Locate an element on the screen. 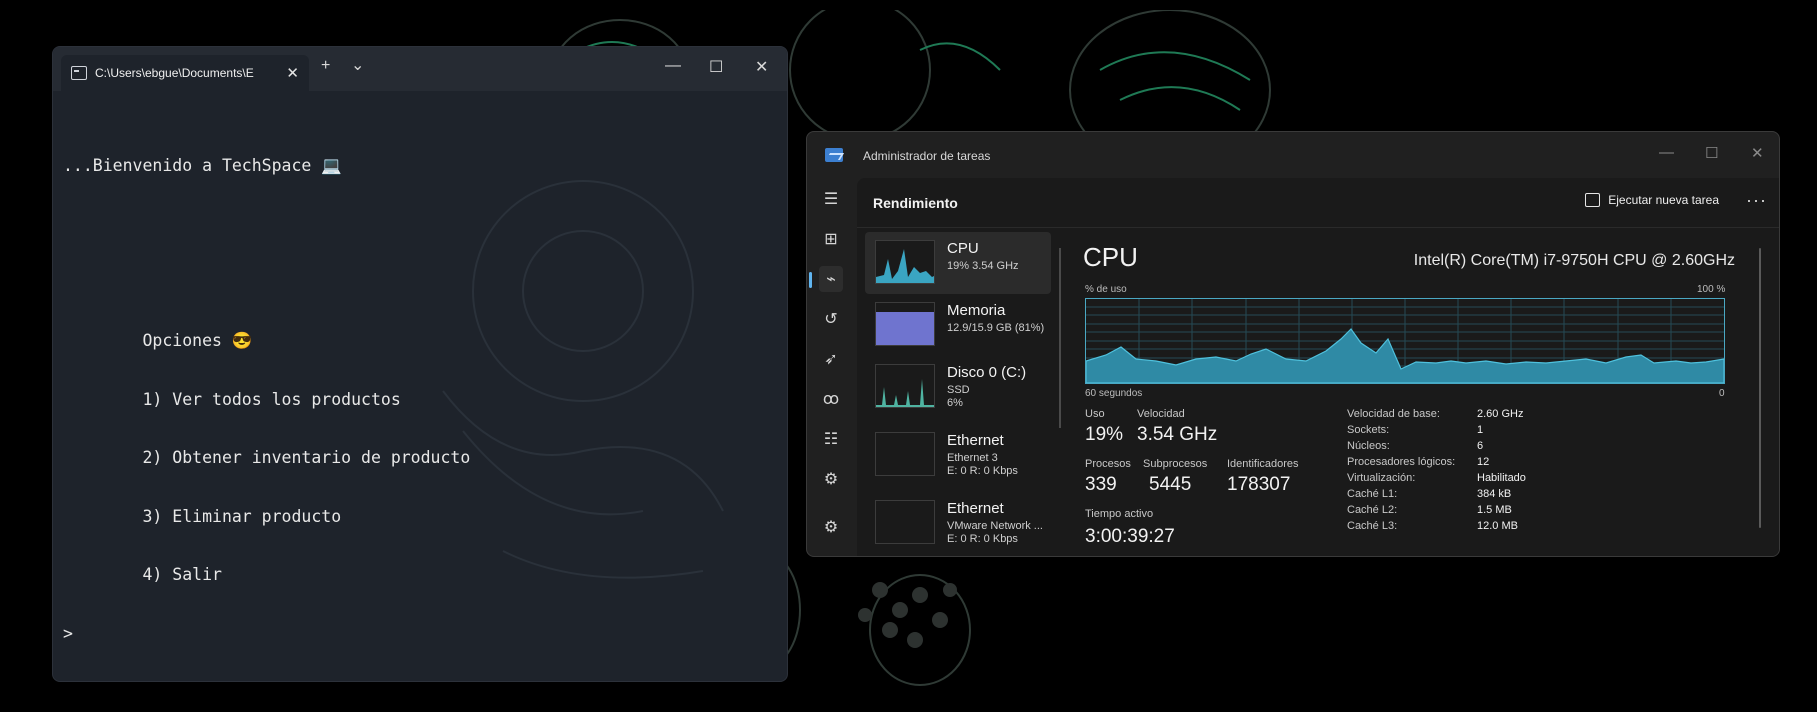 This screenshot has width=1817, height=712. info-label: Caché L2: is located at coordinates (1372, 510).